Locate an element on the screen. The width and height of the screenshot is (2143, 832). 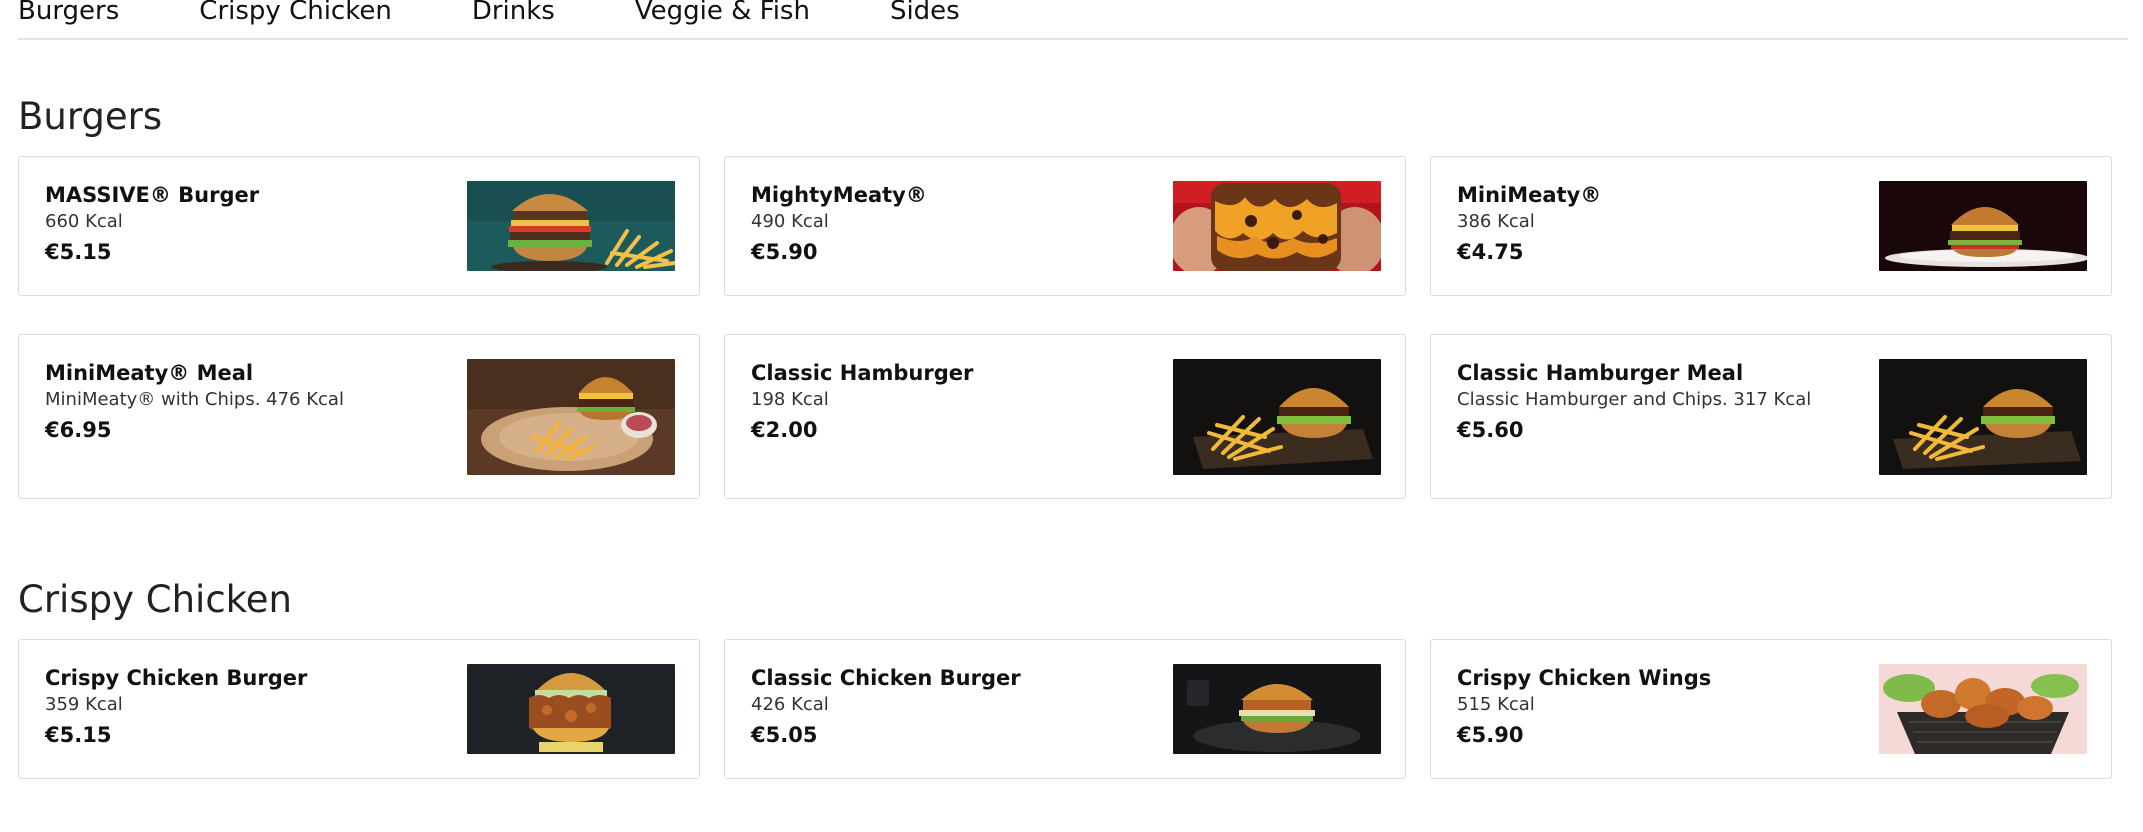
product-card: Crispy Chicken Wings 515 Kcal €5.90 is located at coordinates (1771, 709).